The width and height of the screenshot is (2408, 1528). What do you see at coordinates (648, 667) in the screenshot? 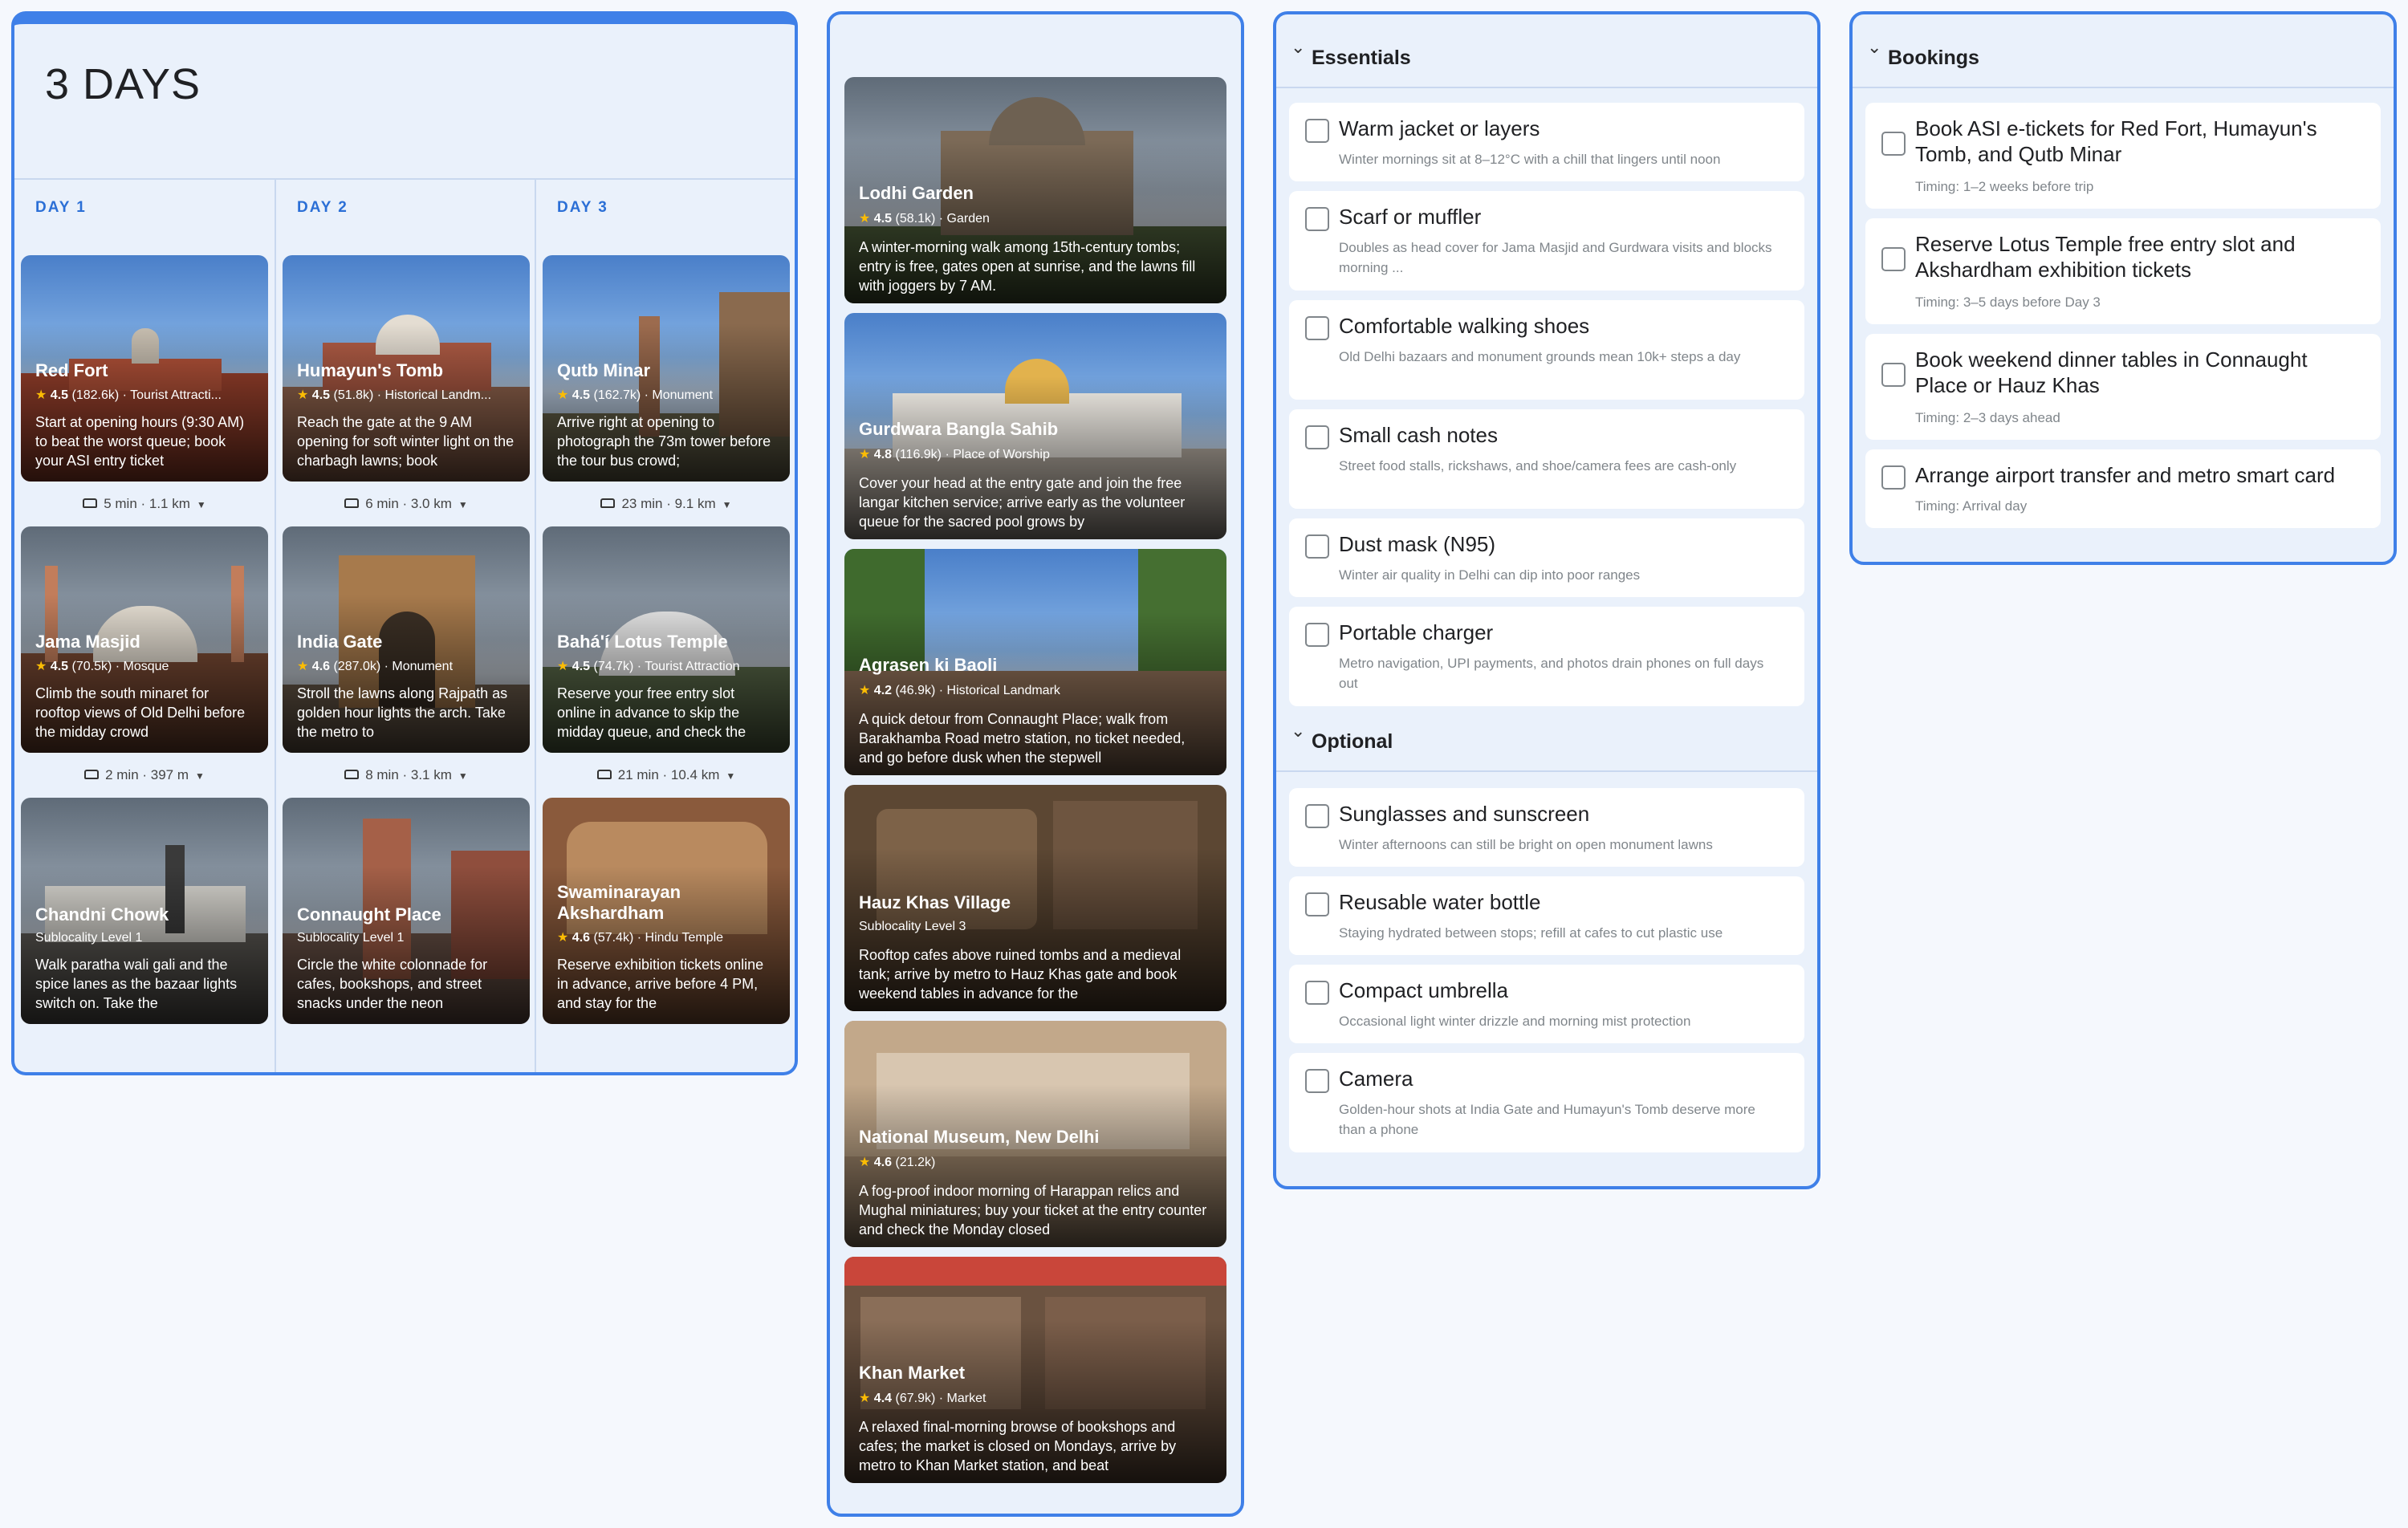
I see `place-meta: ★ 4.5 (74.7k) · Tourist Attraction` at bounding box center [648, 667].